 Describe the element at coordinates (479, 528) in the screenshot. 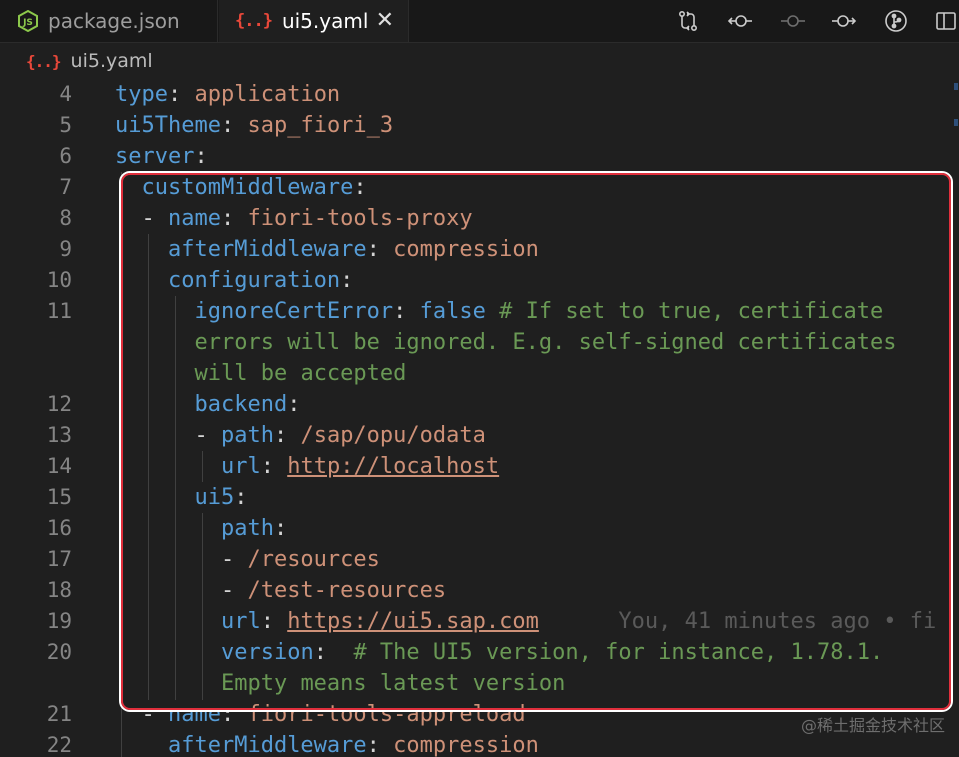

I see `code-line: 16 path:` at that location.